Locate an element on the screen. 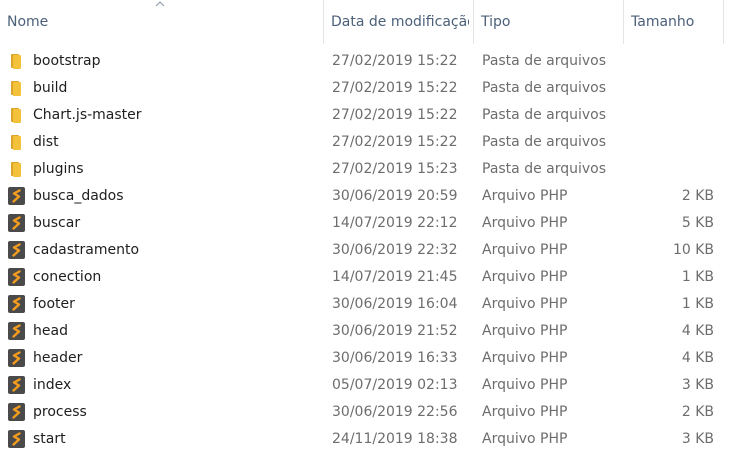  file-date-modified: 30/06/2019 21:52 is located at coordinates (395, 331).